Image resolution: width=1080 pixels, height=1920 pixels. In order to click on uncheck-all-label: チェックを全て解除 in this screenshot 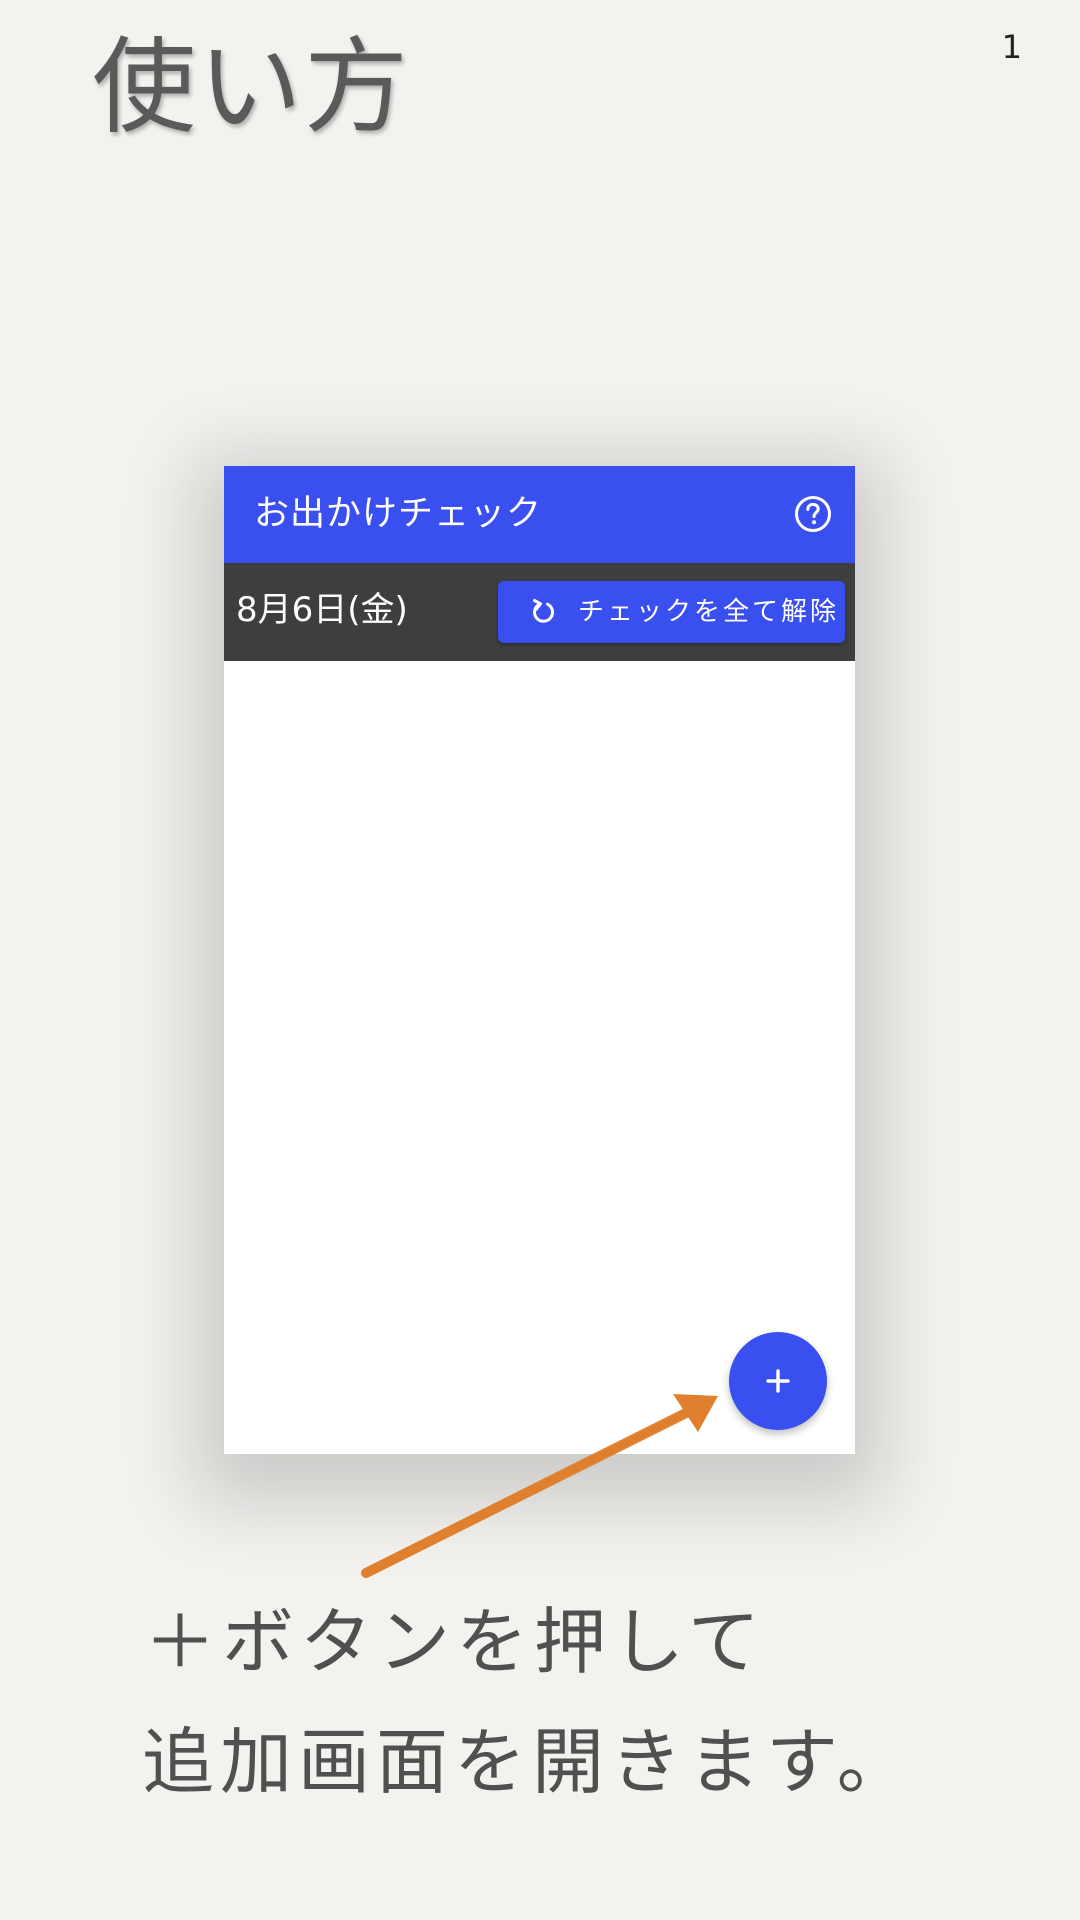, I will do `click(709, 612)`.